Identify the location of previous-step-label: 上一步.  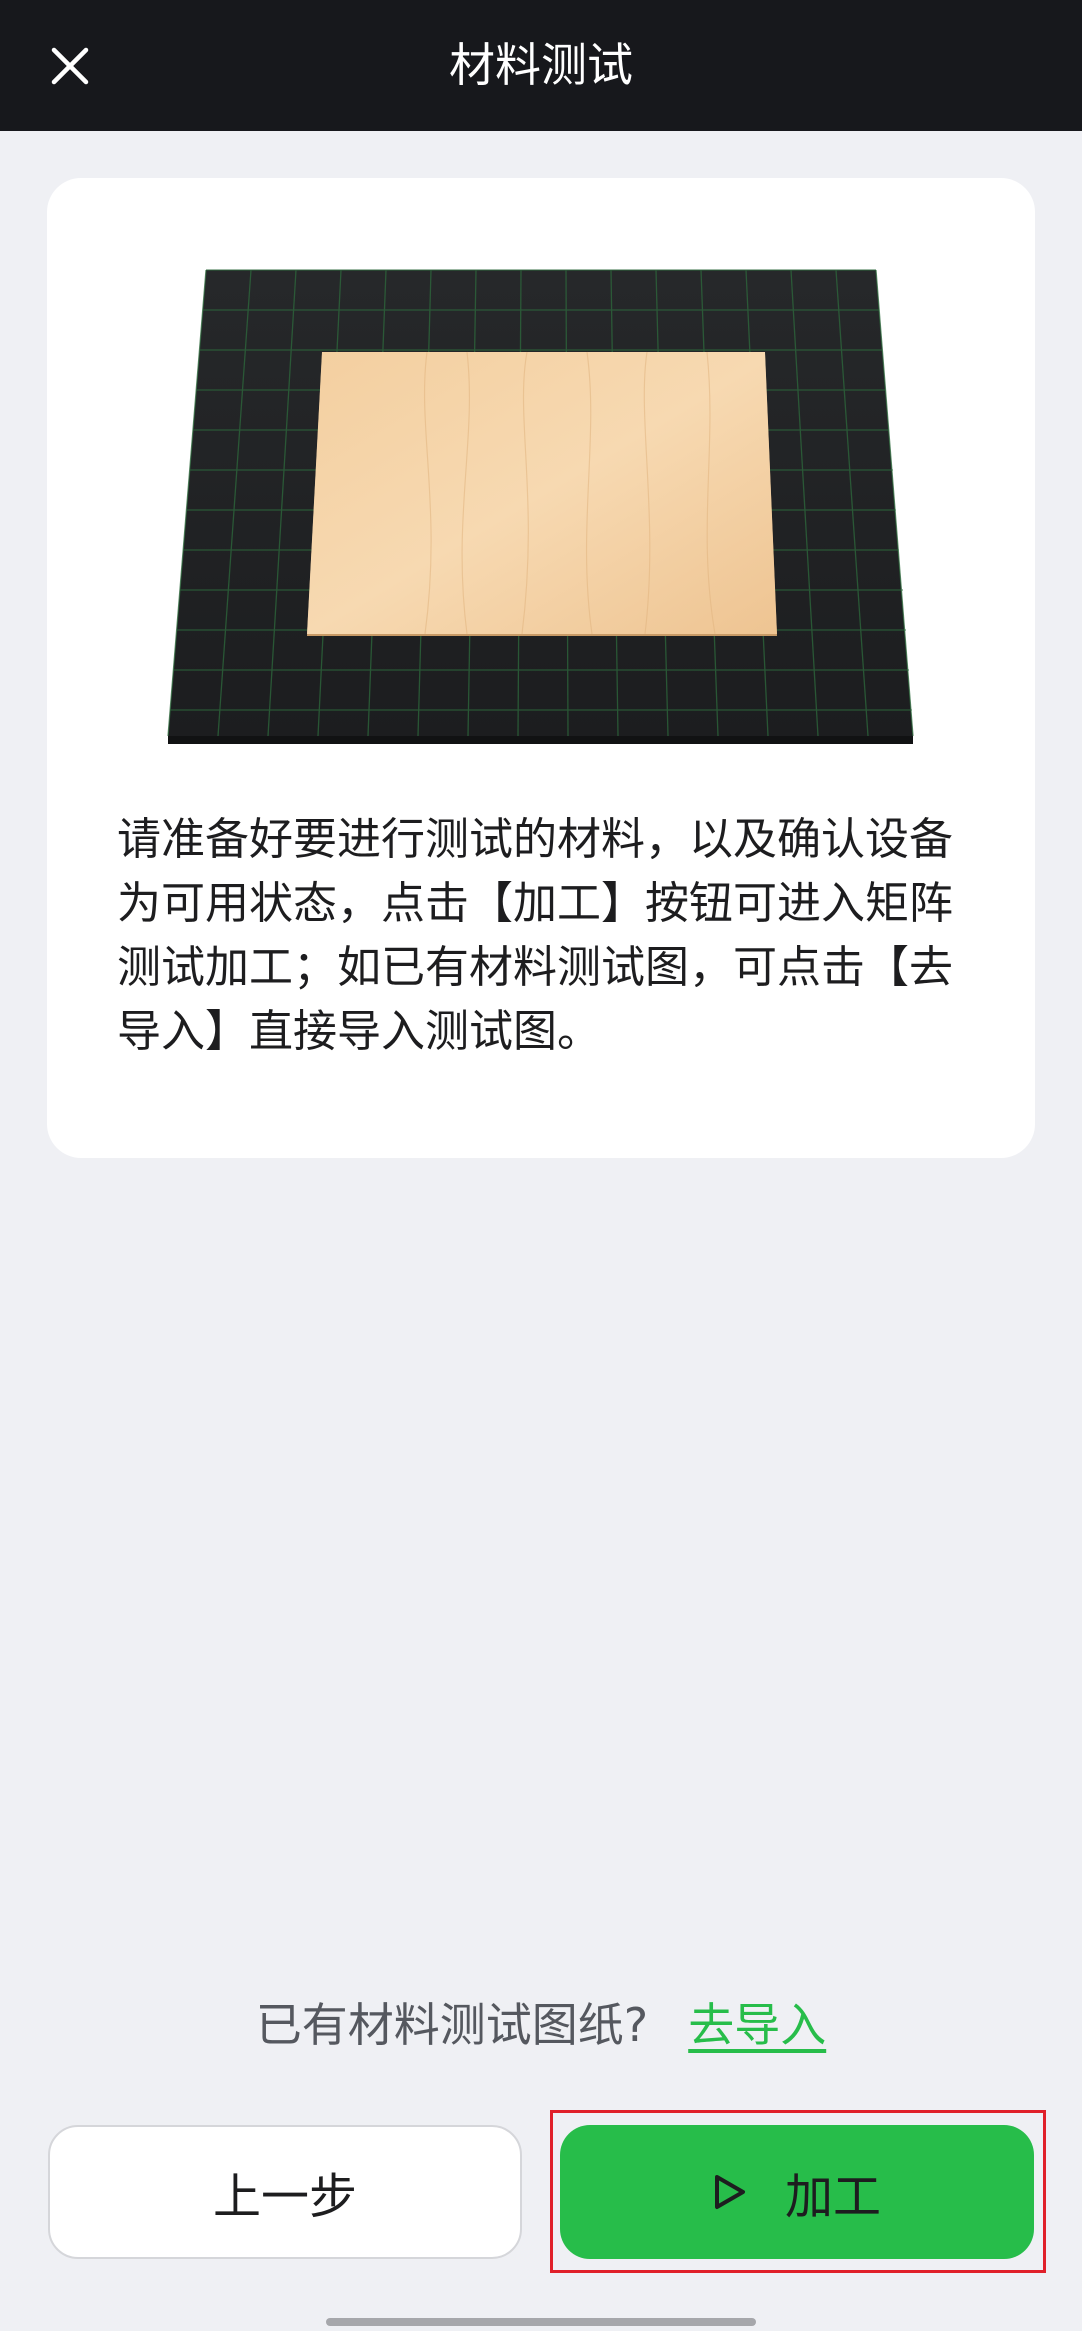
(284, 2197).